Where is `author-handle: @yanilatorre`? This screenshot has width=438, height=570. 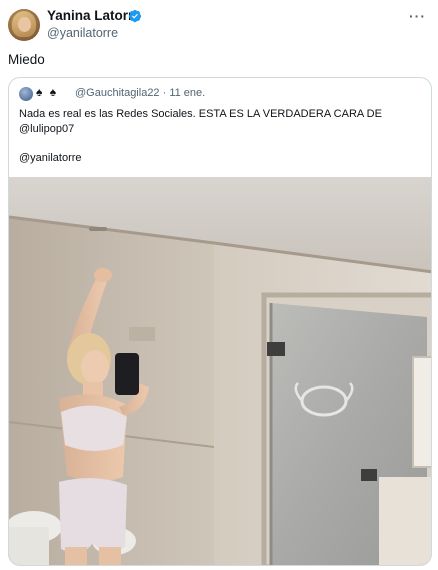
author-handle: @yanilatorre is located at coordinates (82, 33).